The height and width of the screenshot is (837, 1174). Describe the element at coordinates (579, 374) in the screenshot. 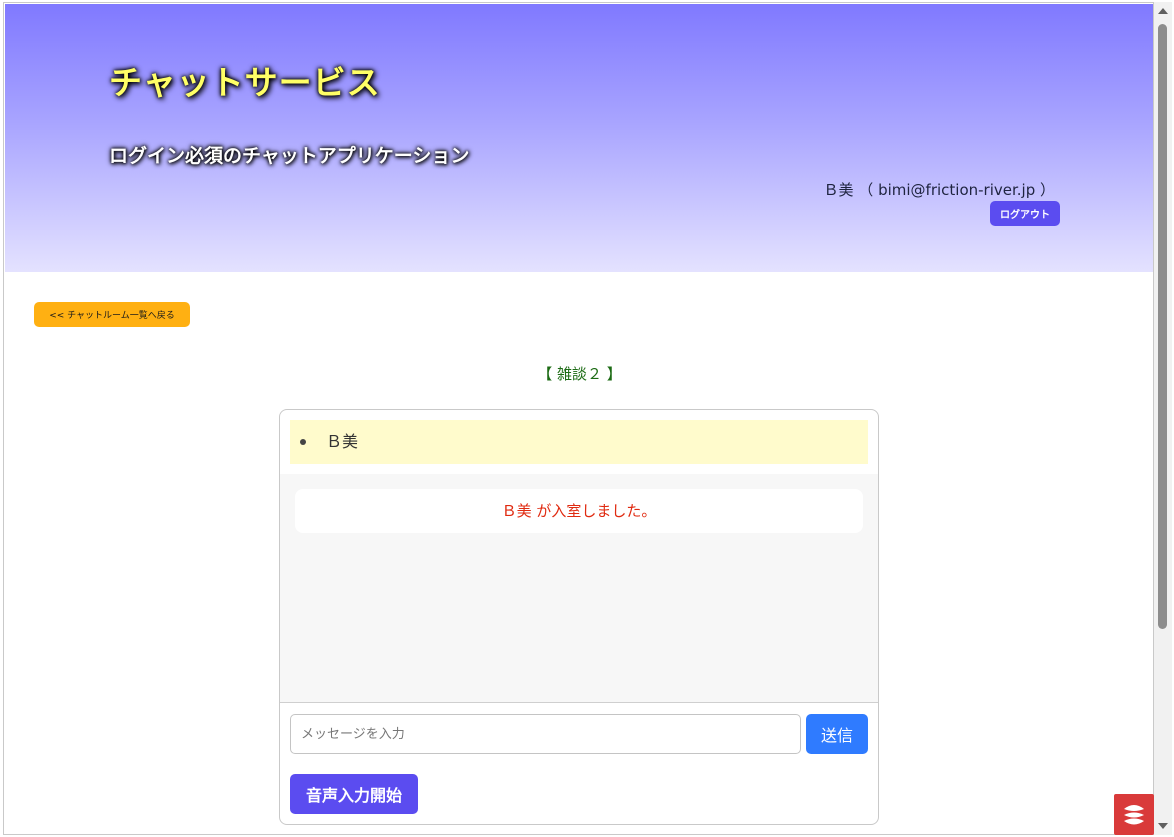

I see `room-title: 【 雑談２ 】` at that location.